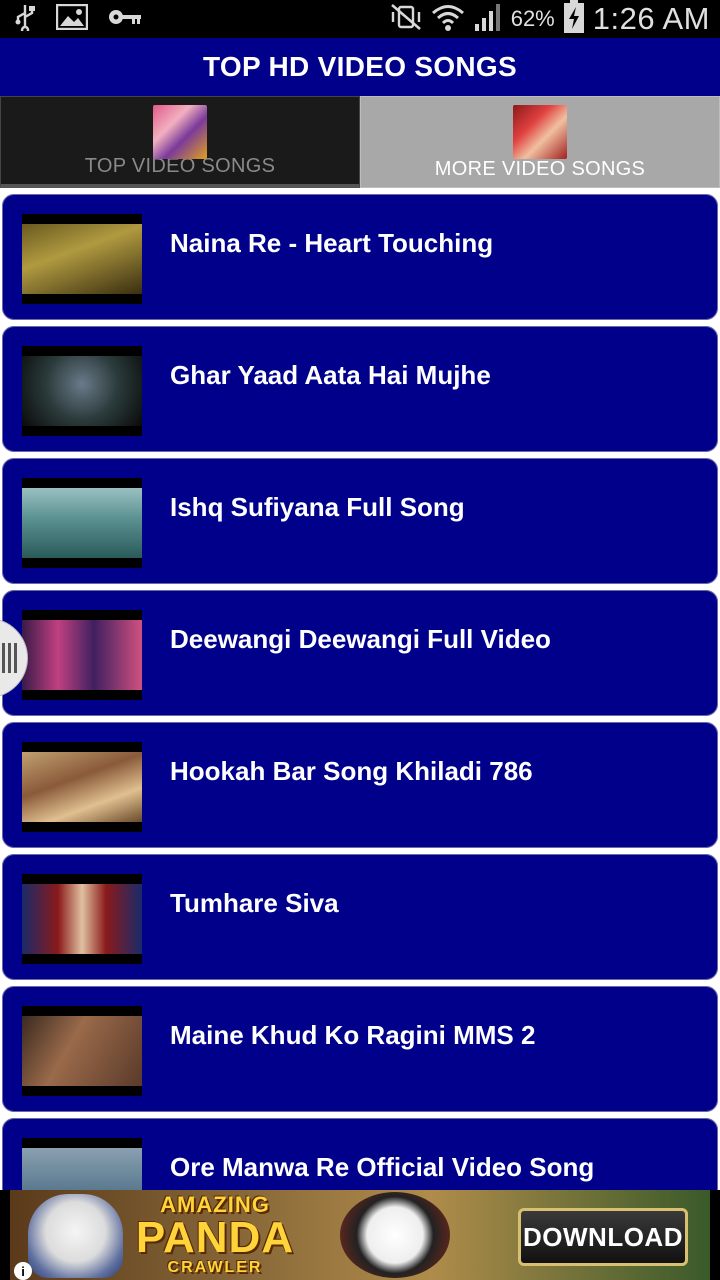 This screenshot has height=1280, width=720. What do you see at coordinates (448, 19) in the screenshot?
I see `wifi-icon` at bounding box center [448, 19].